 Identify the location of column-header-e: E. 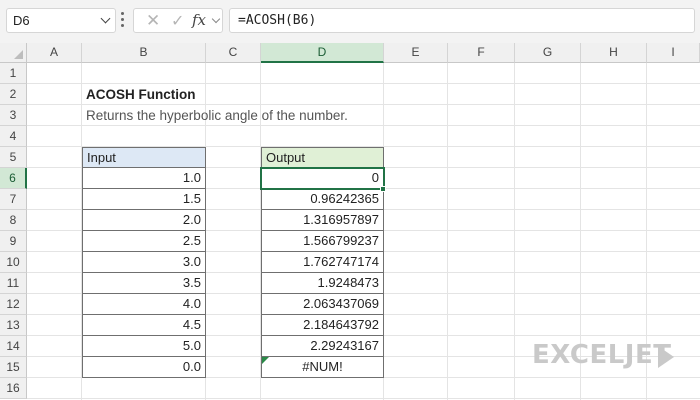
(416, 53).